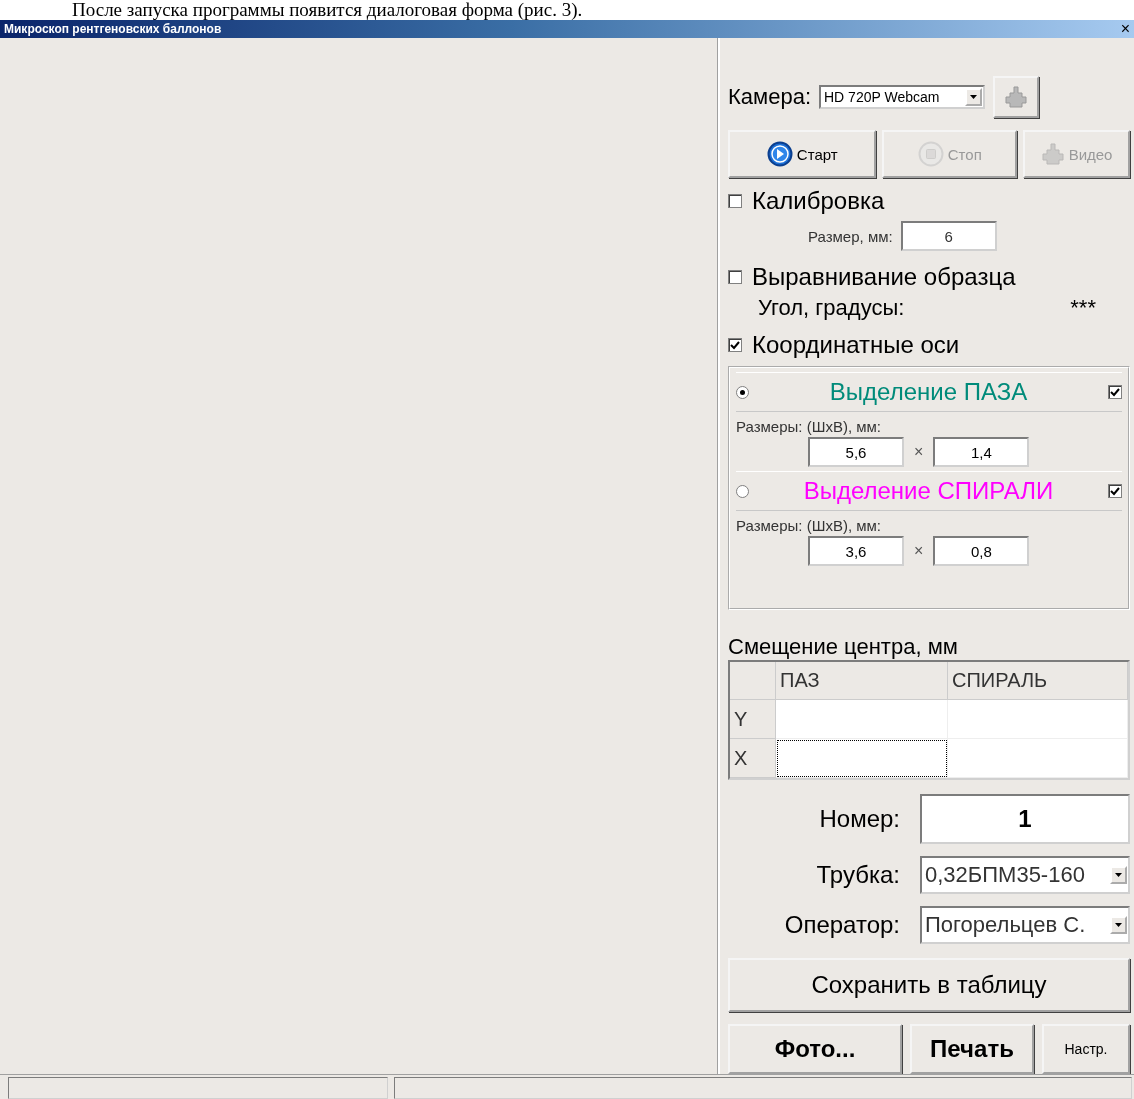 Image resolution: width=1134 pixels, height=1099 pixels. Describe the element at coordinates (857, 875) in the screenshot. I see `tube-label: Трубка:` at that location.